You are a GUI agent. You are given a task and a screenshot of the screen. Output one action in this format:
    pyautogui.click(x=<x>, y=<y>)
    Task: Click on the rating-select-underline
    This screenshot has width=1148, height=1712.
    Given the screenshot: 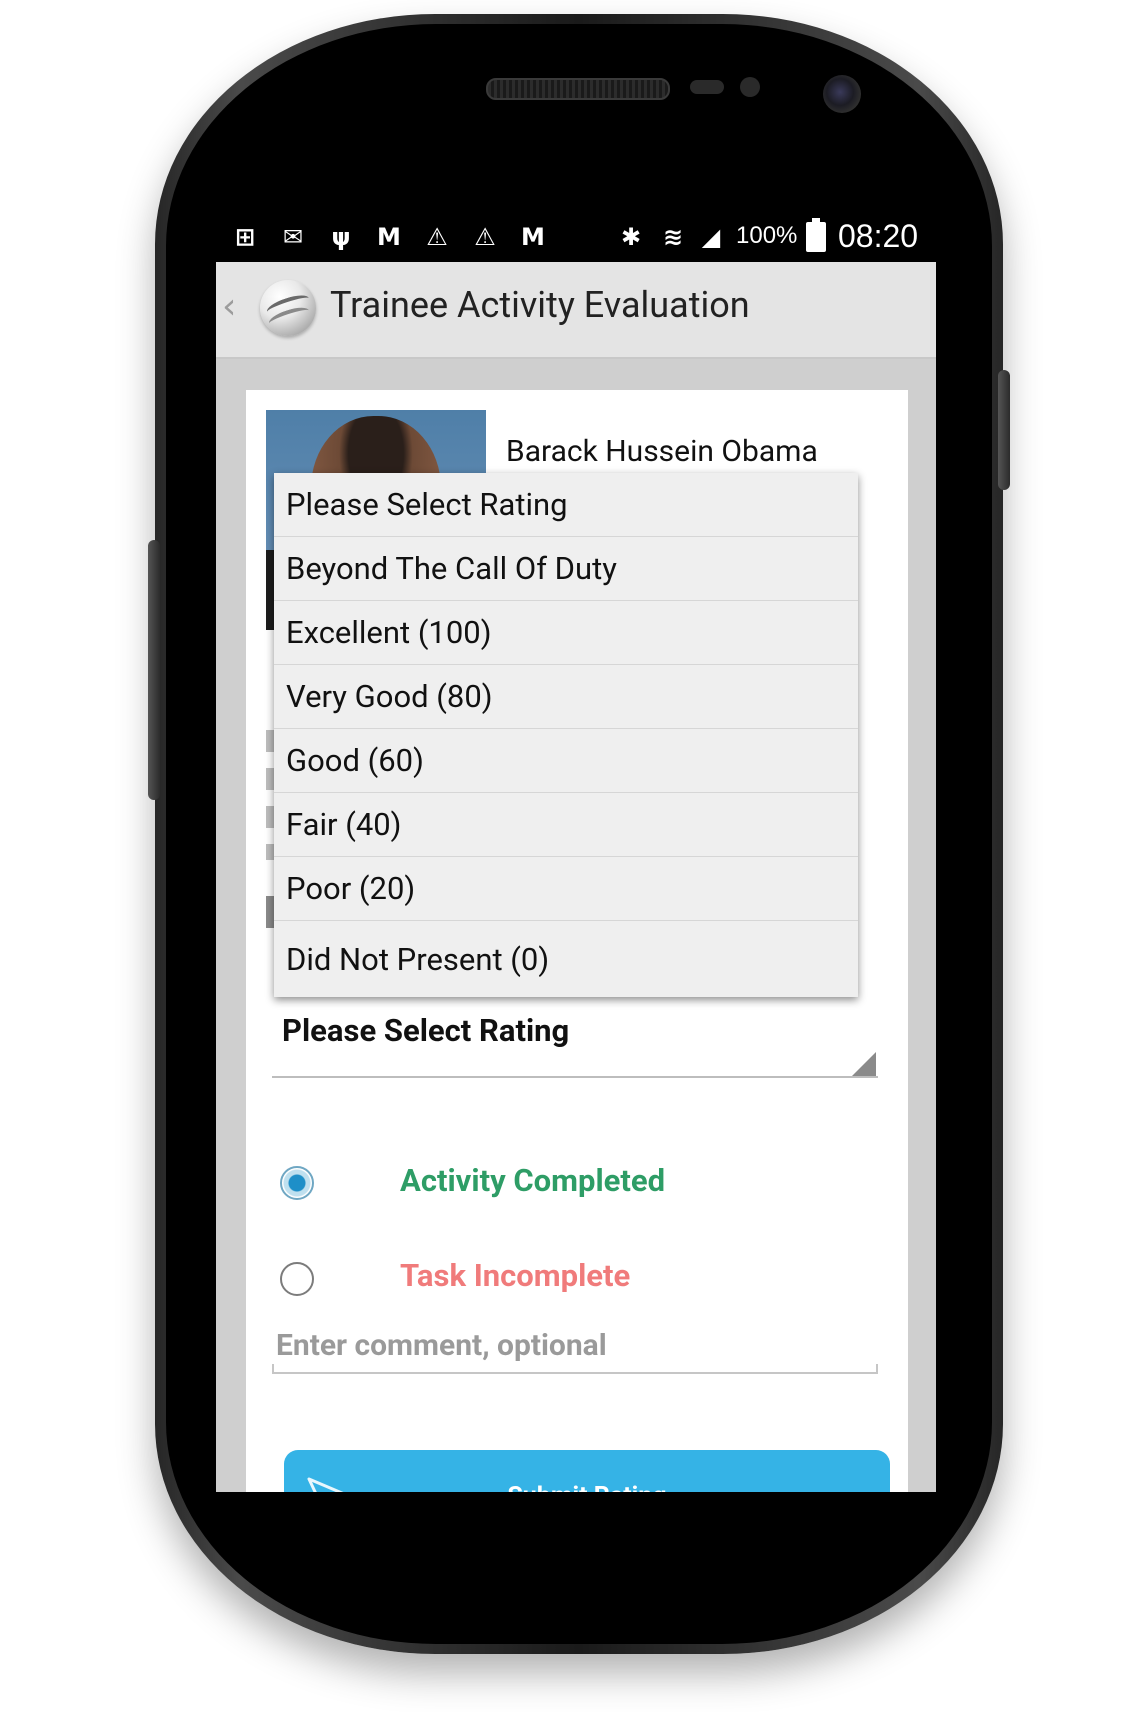 What is the action you would take?
    pyautogui.click(x=575, y=1077)
    